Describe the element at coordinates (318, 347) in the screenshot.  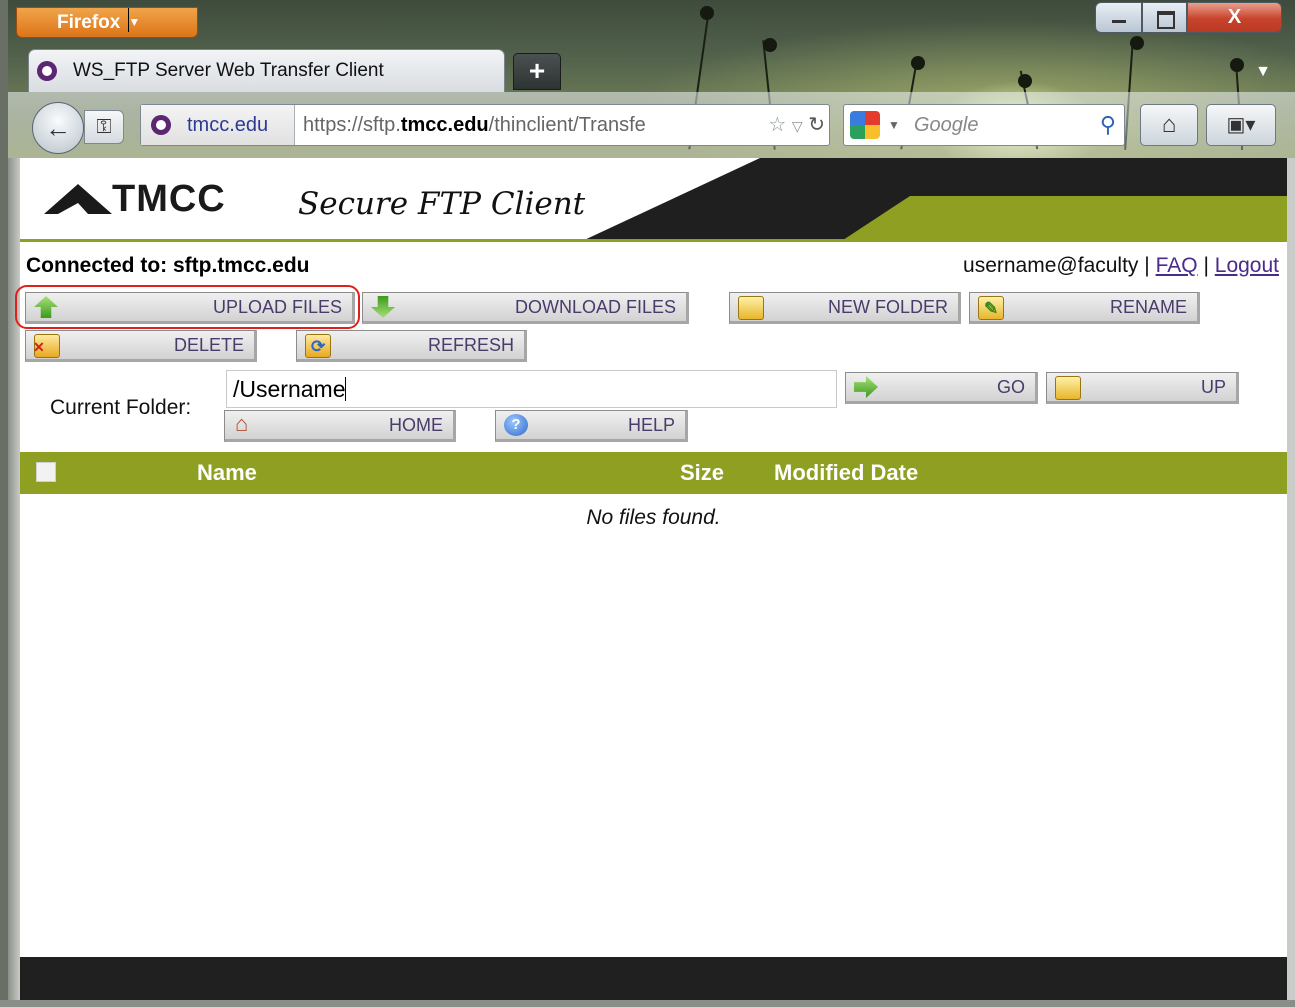
I see `refresh-icon` at that location.